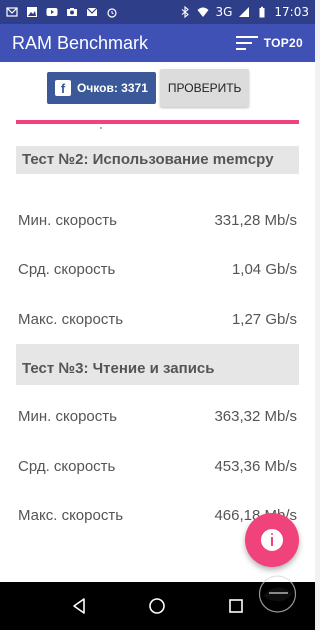 Image resolution: width=320 pixels, height=630 pixels. I want to click on battery-icon, so click(262, 12).